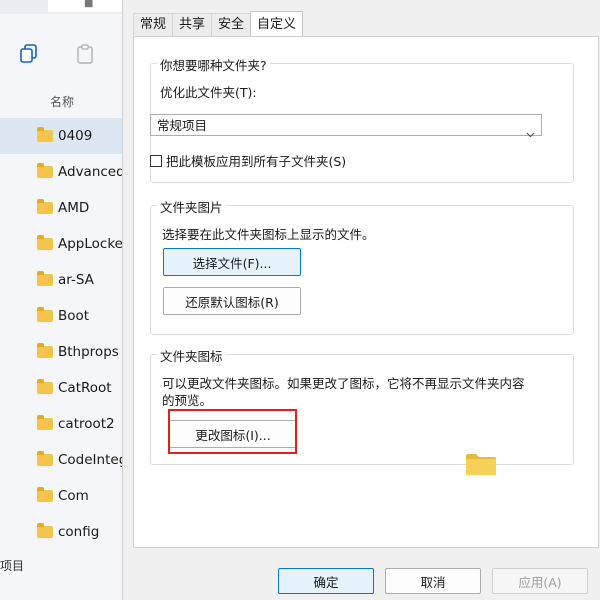  Describe the element at coordinates (74, 208) in the screenshot. I see `file-name: AMD` at that location.